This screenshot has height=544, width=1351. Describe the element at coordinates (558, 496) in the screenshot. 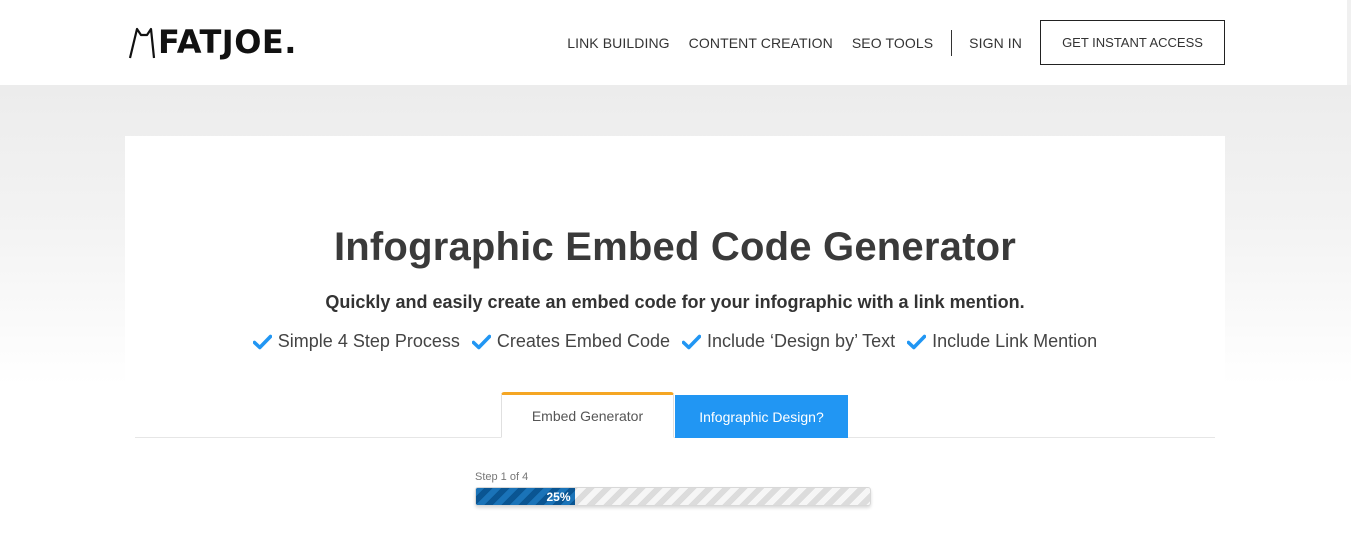

I see `progress-percent: 25%` at that location.